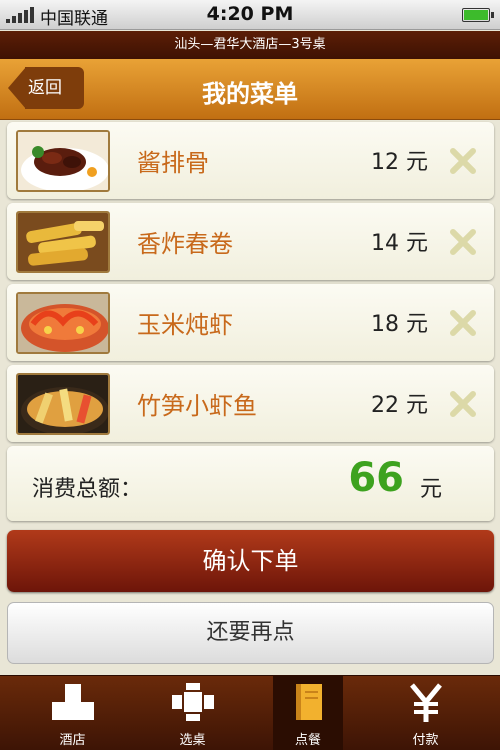 This screenshot has width=500, height=750. What do you see at coordinates (250, 94) in the screenshot?
I see `page-title: 我的菜单` at bounding box center [250, 94].